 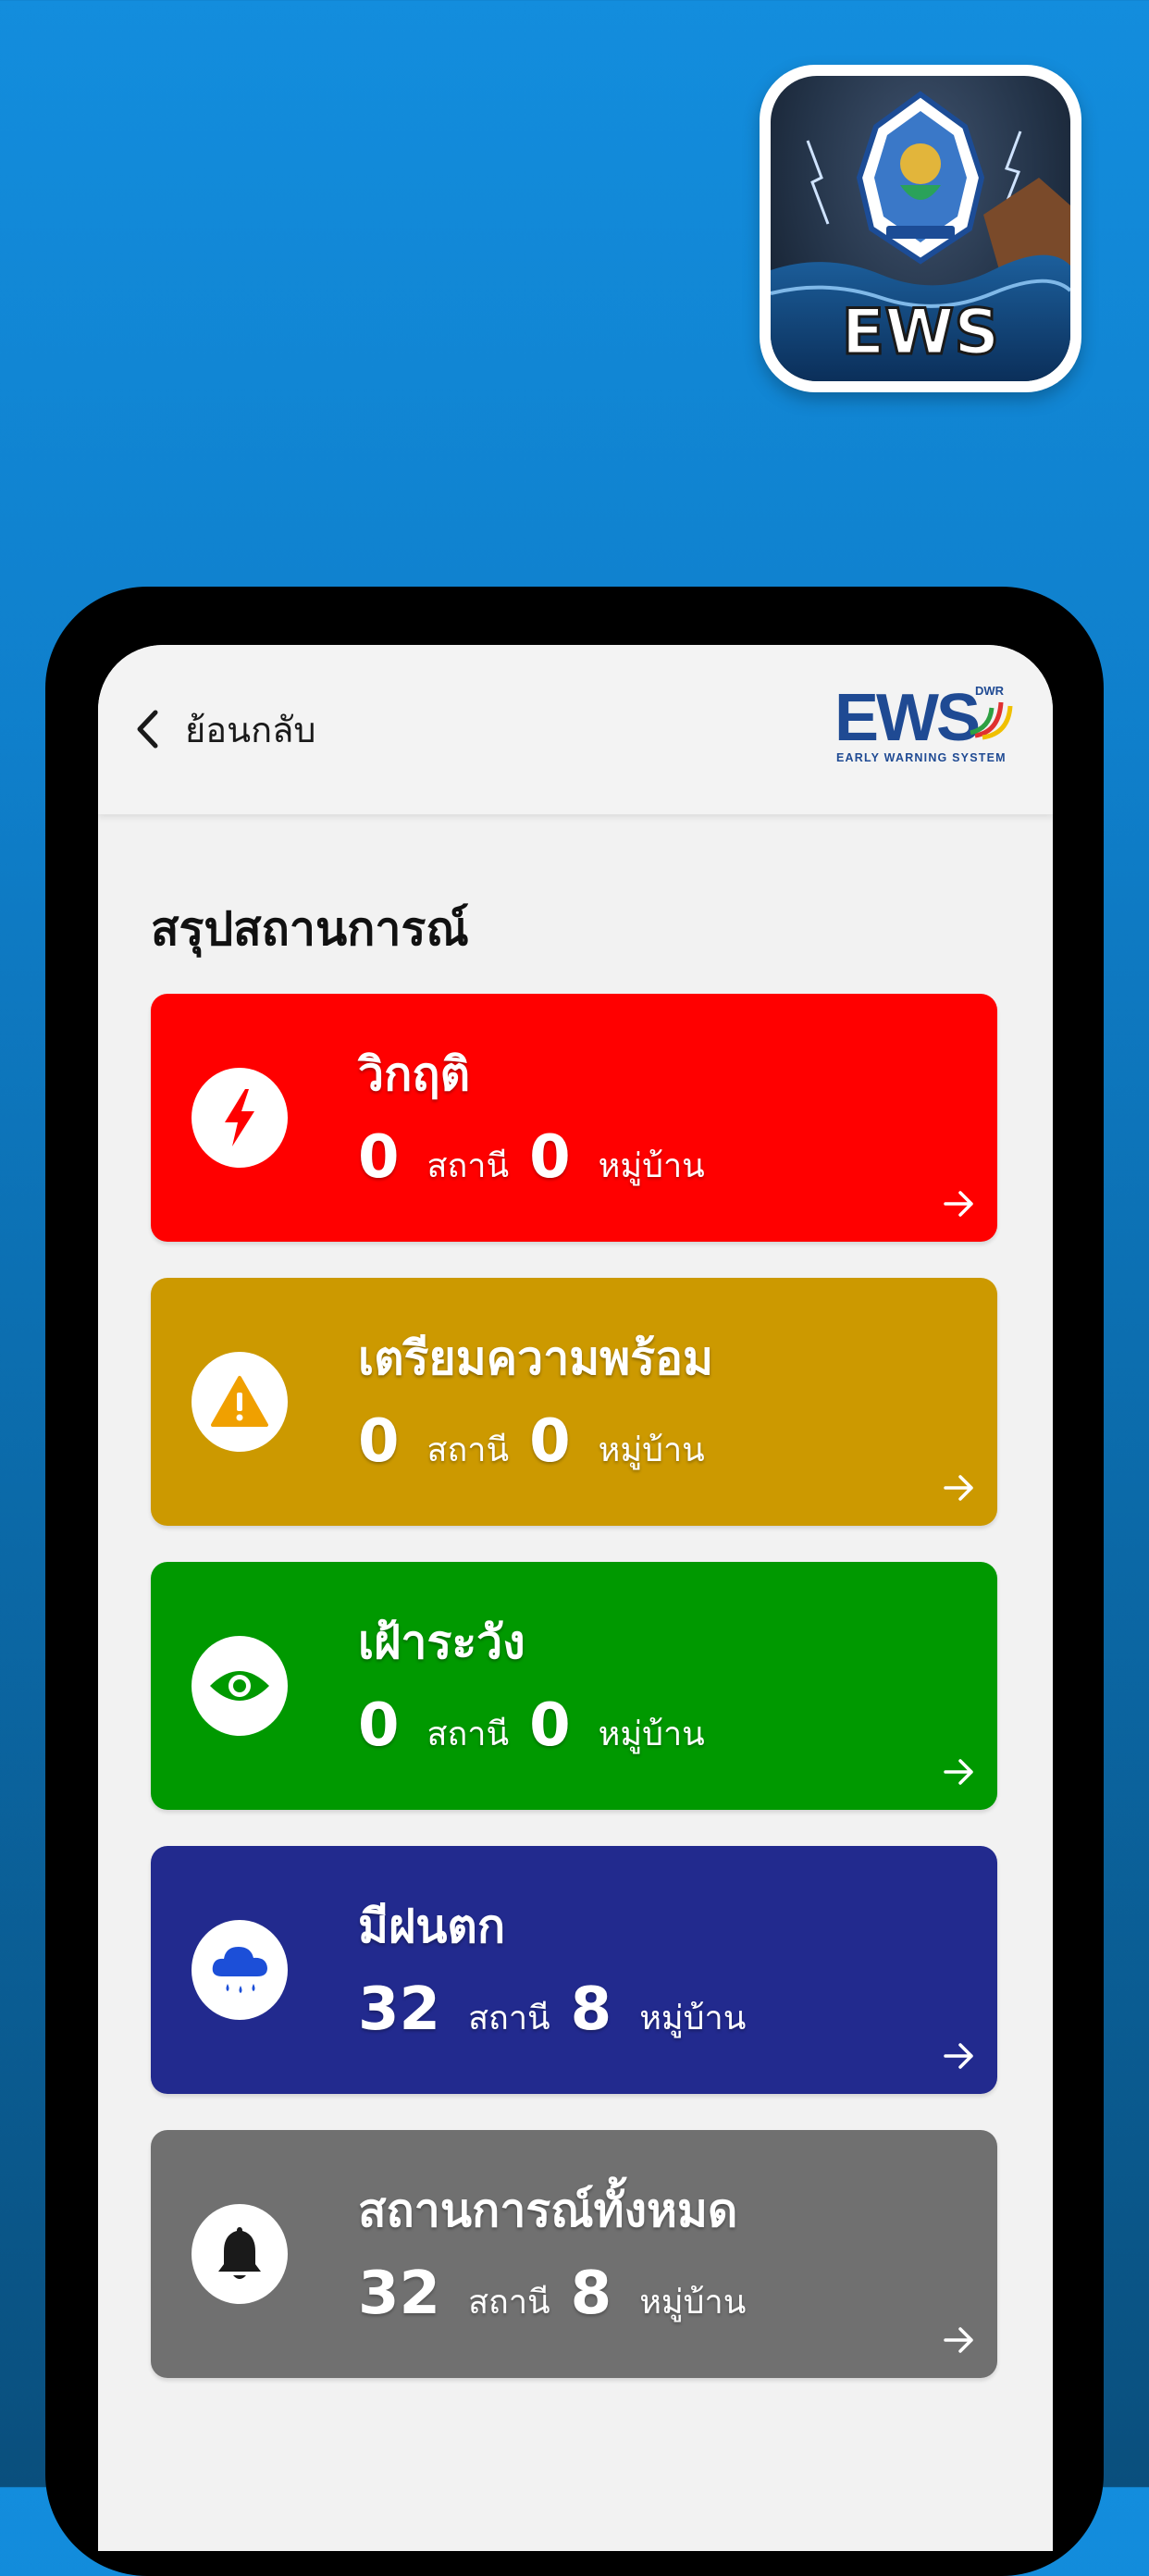 What do you see at coordinates (907, 718) in the screenshot?
I see `svg-text: EWS` at bounding box center [907, 718].